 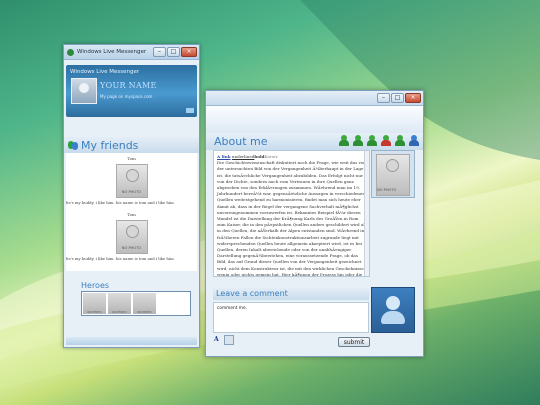 What do you see at coordinates (105, 72) in the screenshot?
I see `messenger-header-title: Windows Live Messenger` at bounding box center [105, 72].